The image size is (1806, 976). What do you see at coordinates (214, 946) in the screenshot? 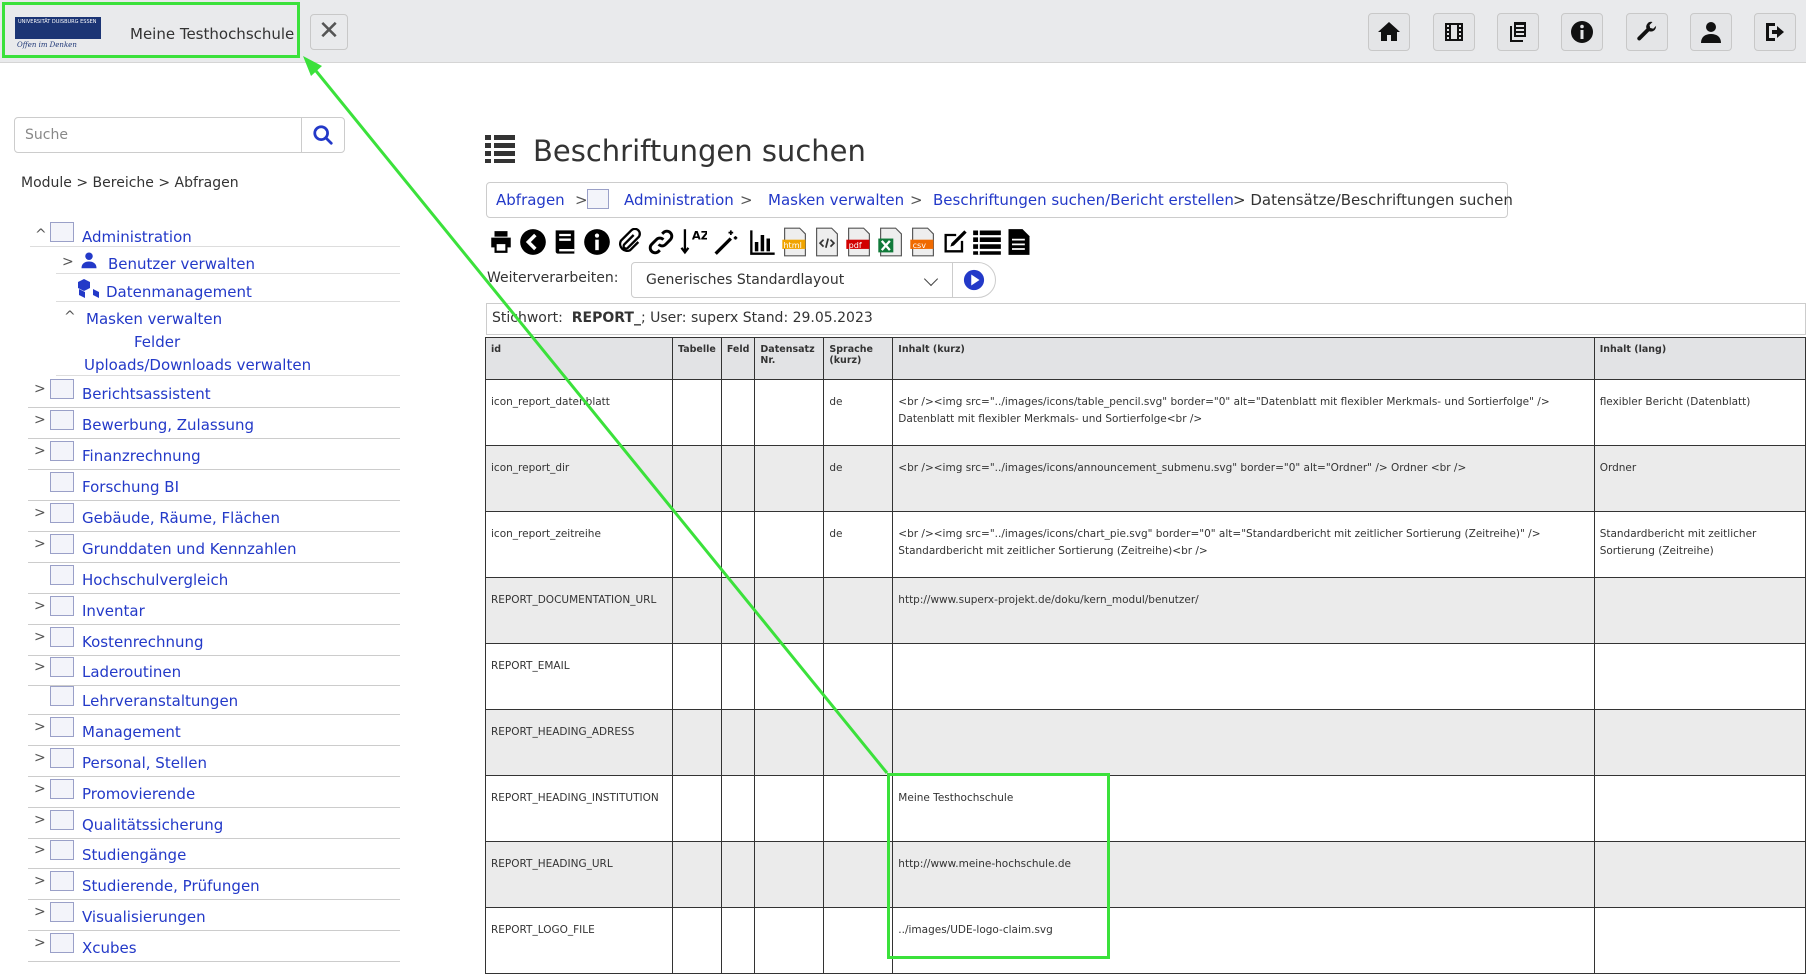
I see `sidebar-item-xcubes: > Xcubes` at bounding box center [214, 946].